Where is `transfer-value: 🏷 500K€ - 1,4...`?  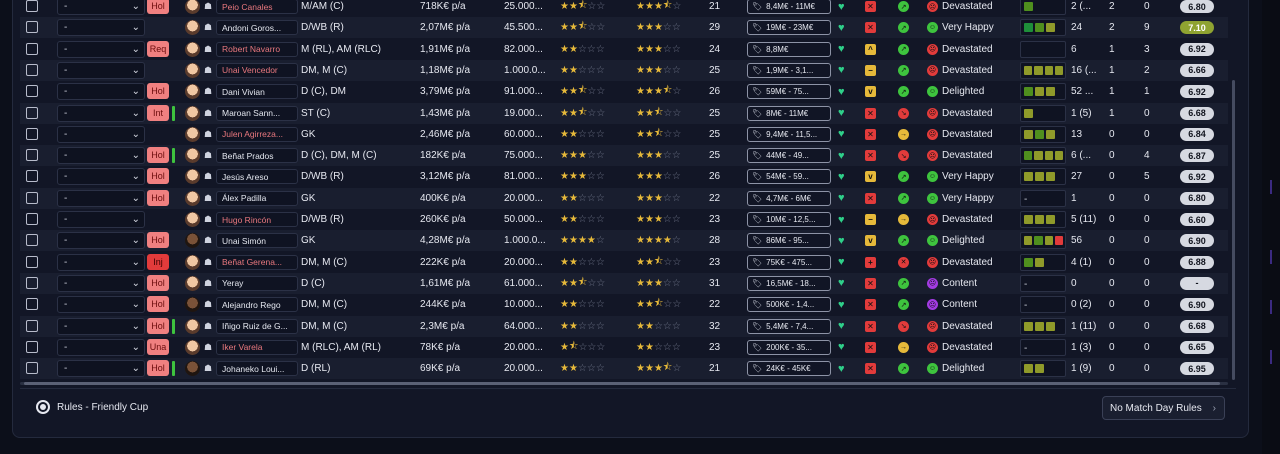
transfer-value: 🏷 500K€ - 1,4... is located at coordinates (789, 305).